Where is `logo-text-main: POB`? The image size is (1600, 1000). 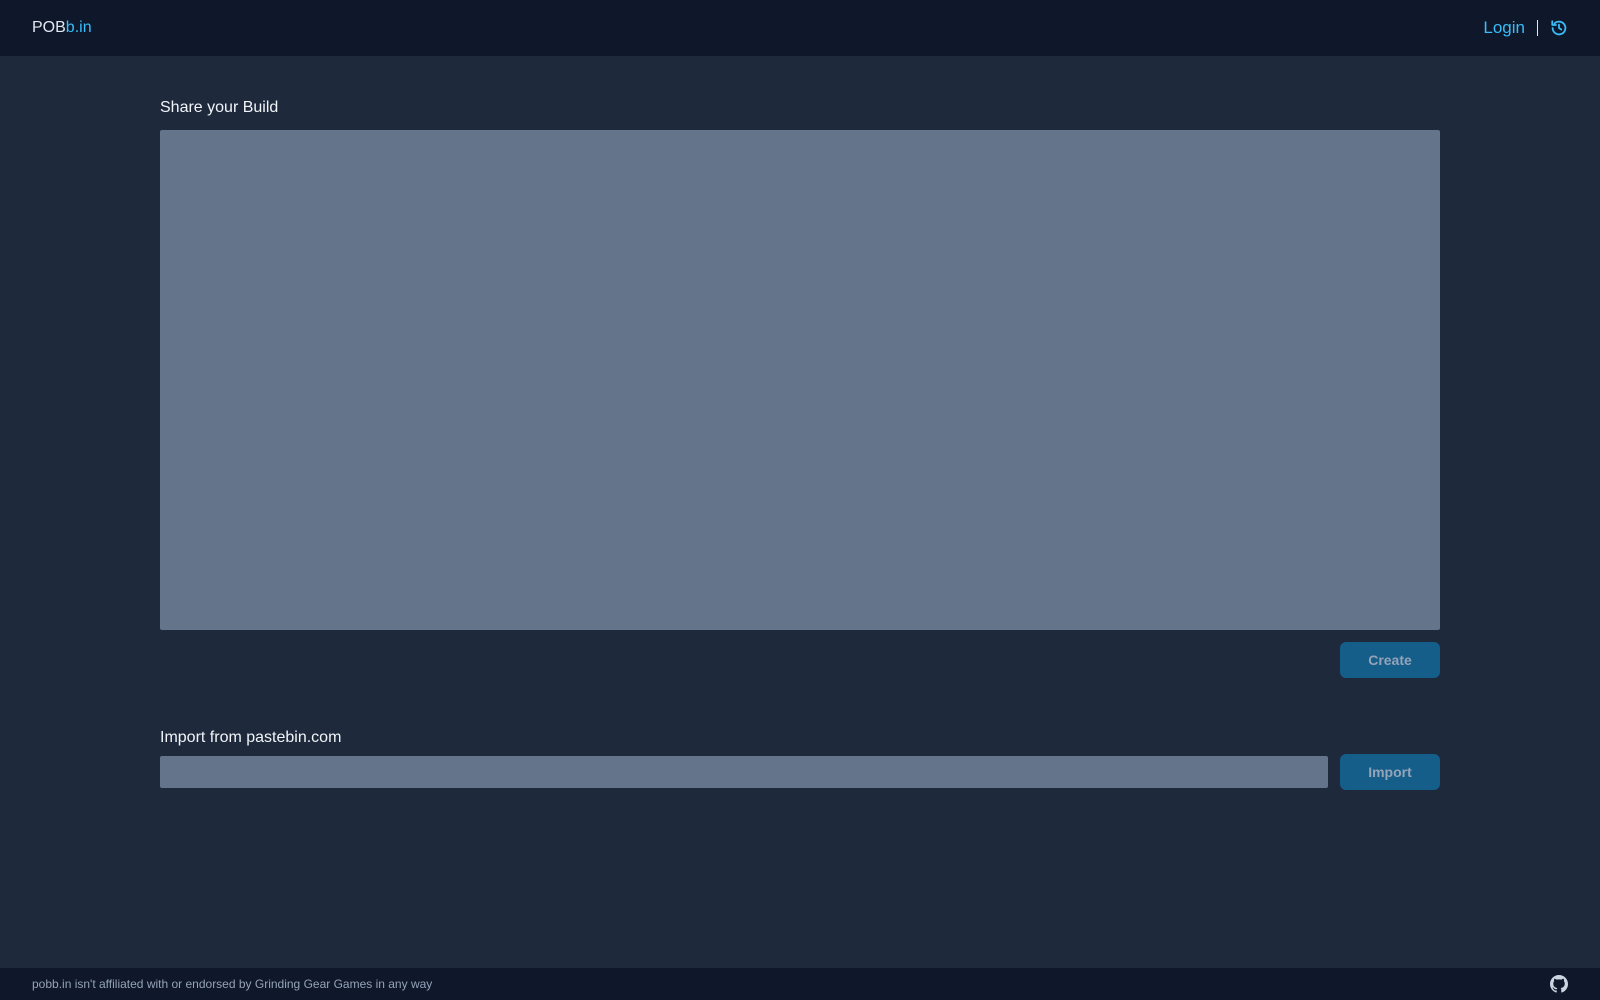
logo-text-main: POB is located at coordinates (49, 27).